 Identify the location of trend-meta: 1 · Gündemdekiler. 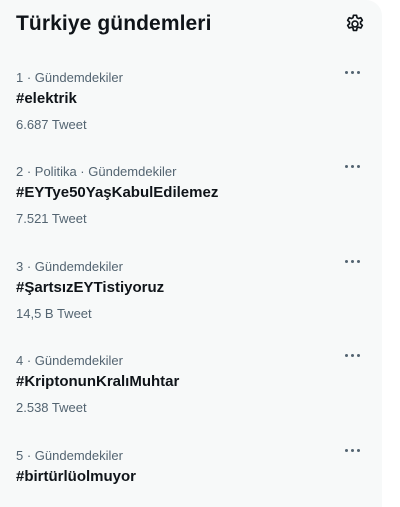
(69, 77).